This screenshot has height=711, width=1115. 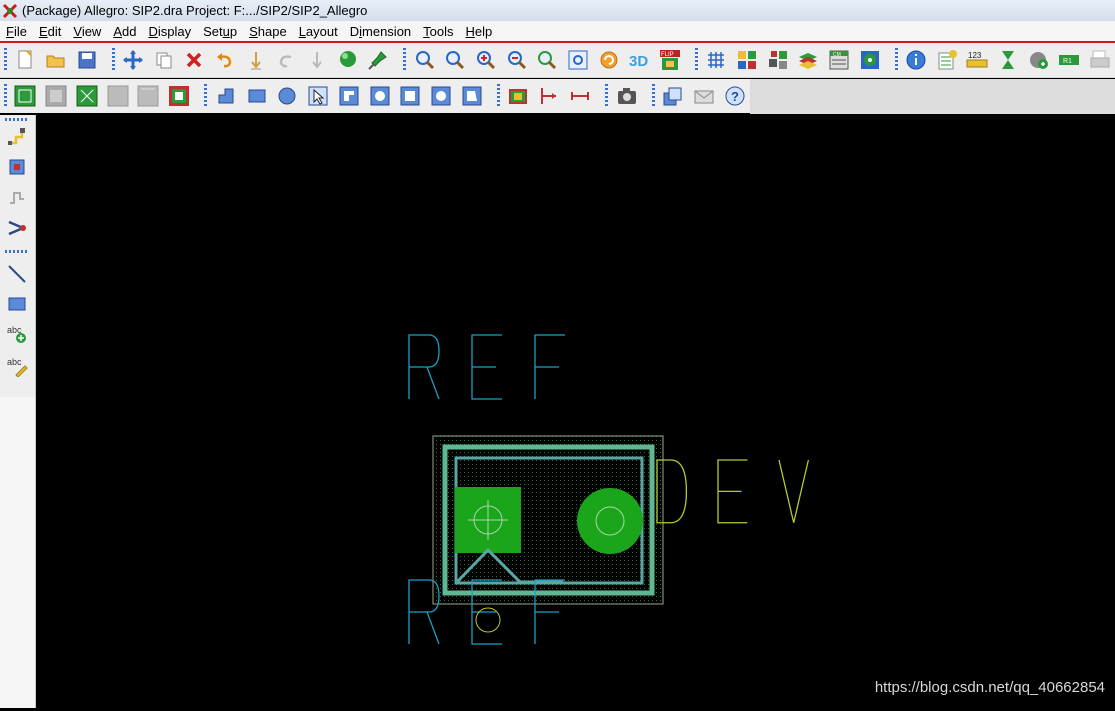 I want to click on shape-edit-icon, so click(x=148, y=96).